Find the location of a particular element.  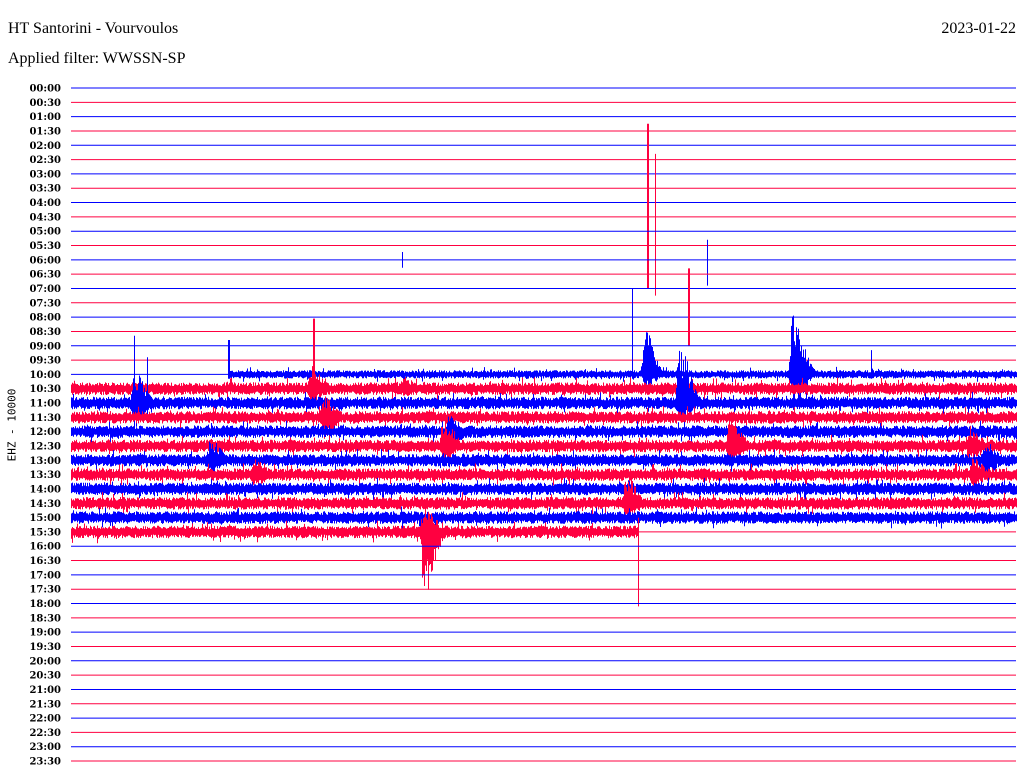

row-time-label: 11:30 is located at coordinates (45, 418).